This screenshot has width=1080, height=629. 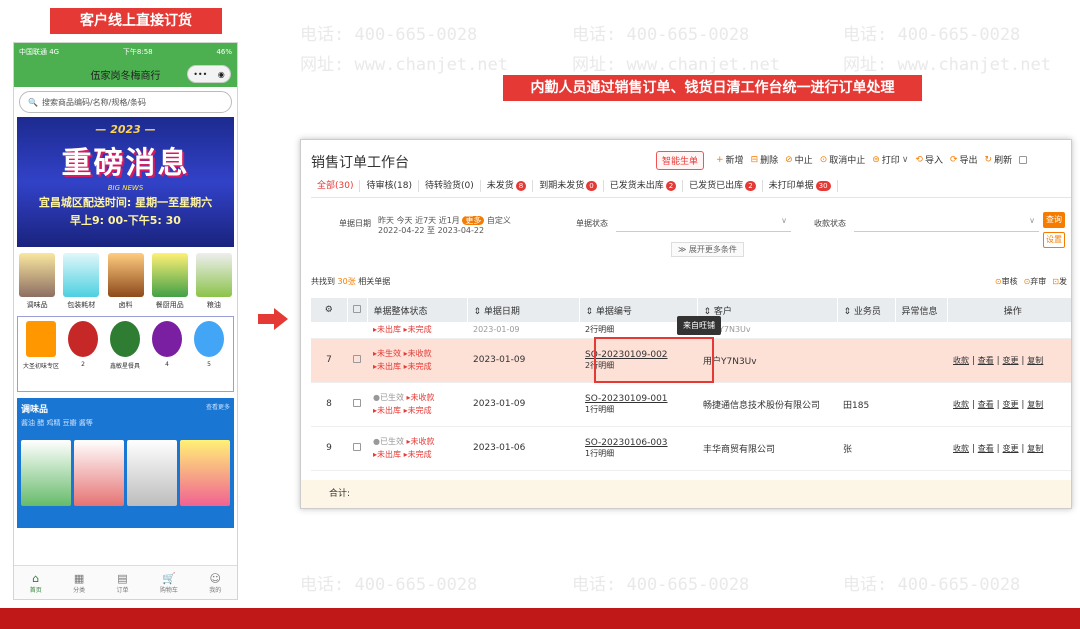 What do you see at coordinates (720, 159) in the screenshot?
I see `plus-icon: +` at bounding box center [720, 159].